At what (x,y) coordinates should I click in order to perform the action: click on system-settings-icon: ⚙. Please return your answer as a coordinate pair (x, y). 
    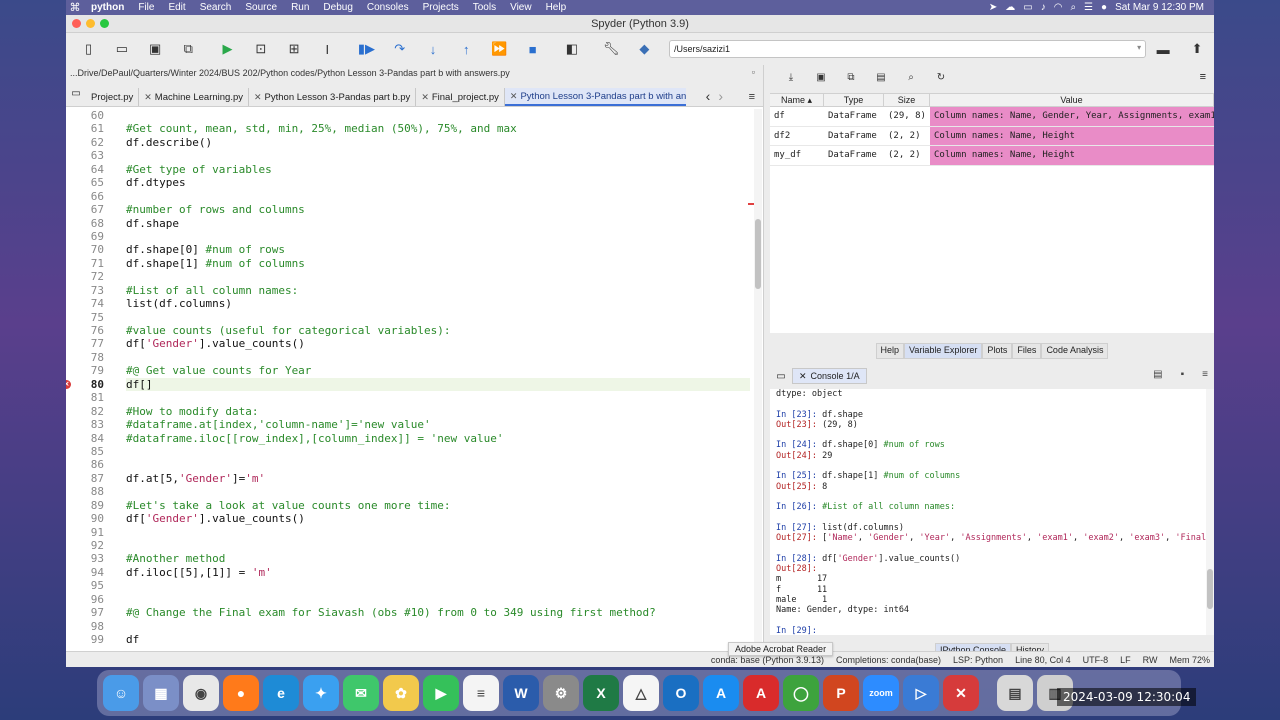
    Looking at the image, I should click on (561, 693).